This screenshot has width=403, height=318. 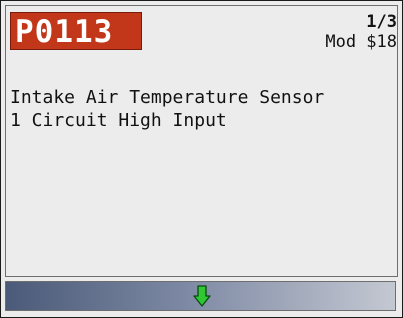 What do you see at coordinates (381, 22) in the screenshot?
I see `page-indicator: 1/3` at bounding box center [381, 22].